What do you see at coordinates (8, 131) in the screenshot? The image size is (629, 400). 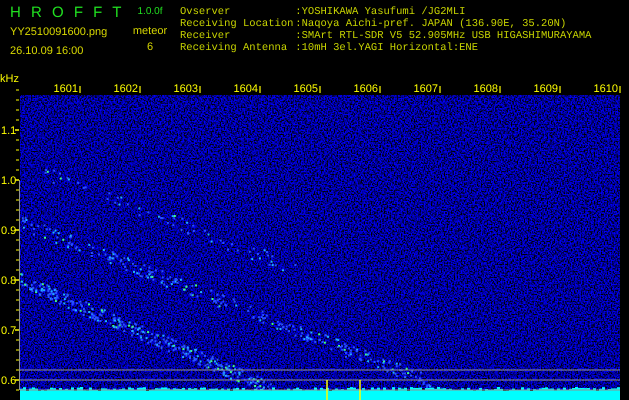 I see `y-axis-label: 1.1` at bounding box center [8, 131].